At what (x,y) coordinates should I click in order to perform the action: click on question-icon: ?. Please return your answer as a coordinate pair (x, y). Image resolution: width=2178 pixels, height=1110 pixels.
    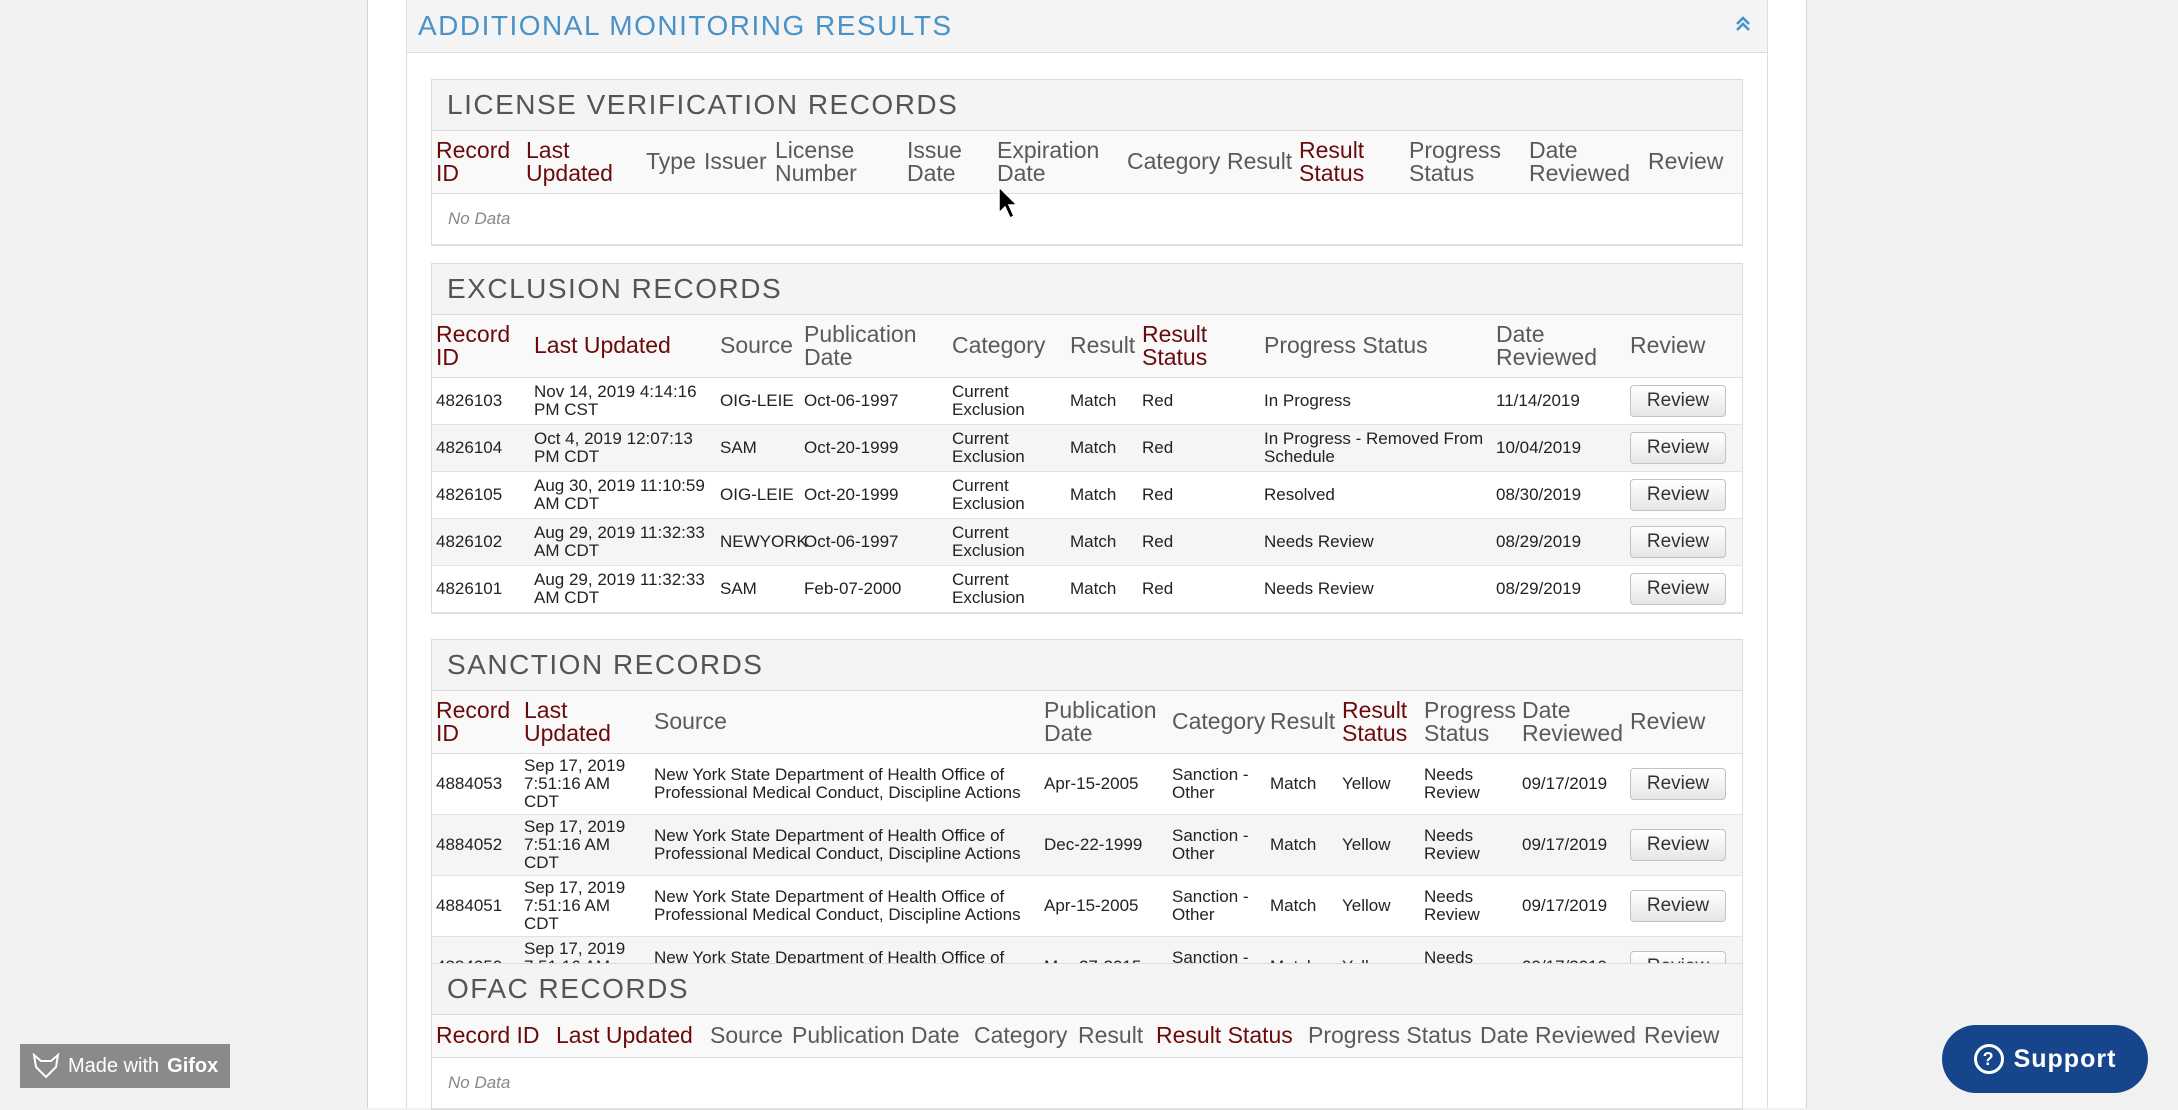
    Looking at the image, I should click on (1988, 1059).